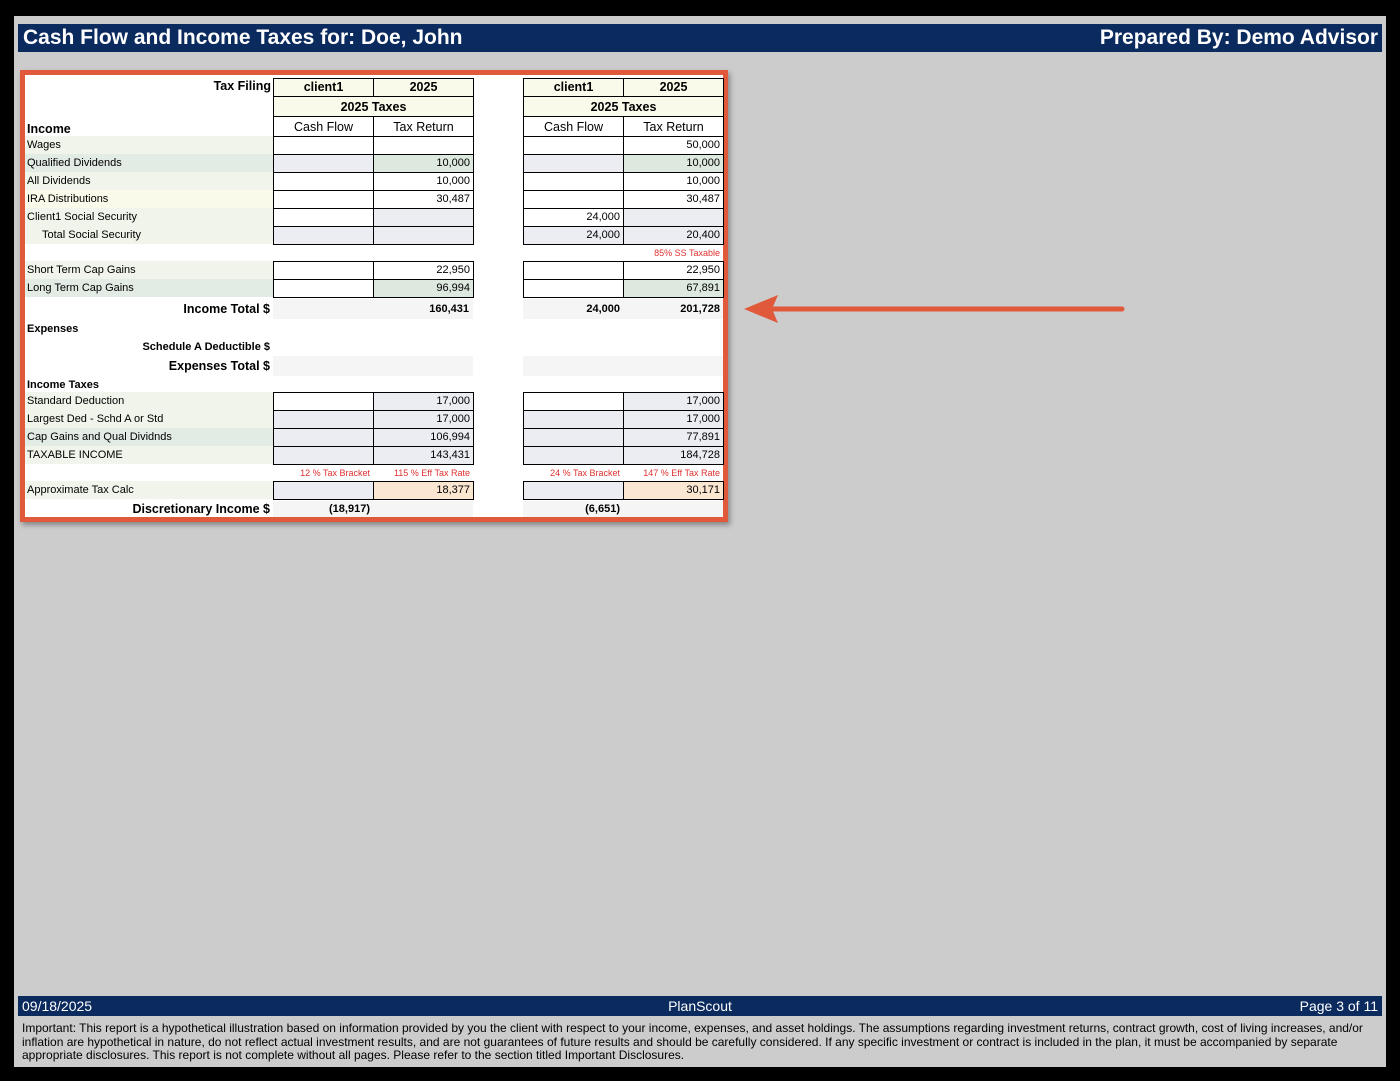 This screenshot has width=1400, height=1081. Describe the element at coordinates (149, 181) in the screenshot. I see `row-label-all-dividends: All Dividends` at that location.